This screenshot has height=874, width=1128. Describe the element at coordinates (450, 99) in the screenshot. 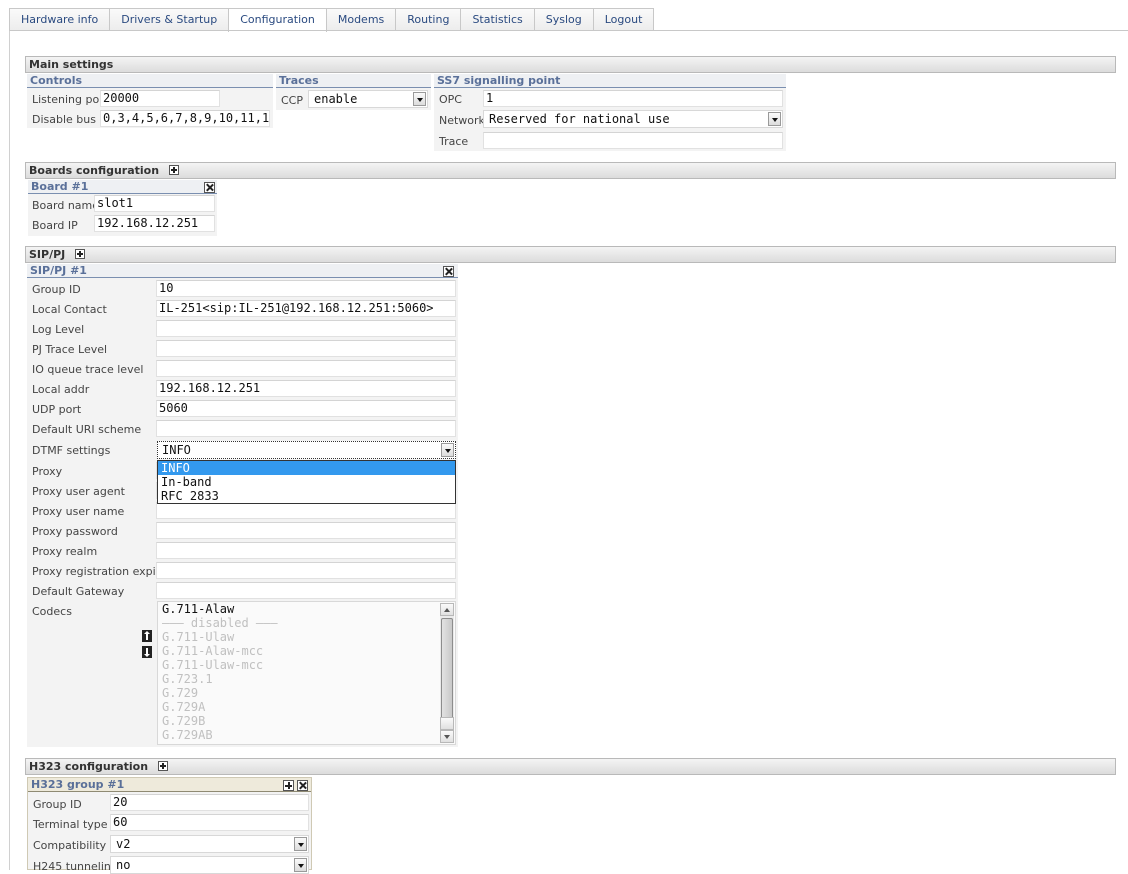

I see `opc-label: OPC` at that location.